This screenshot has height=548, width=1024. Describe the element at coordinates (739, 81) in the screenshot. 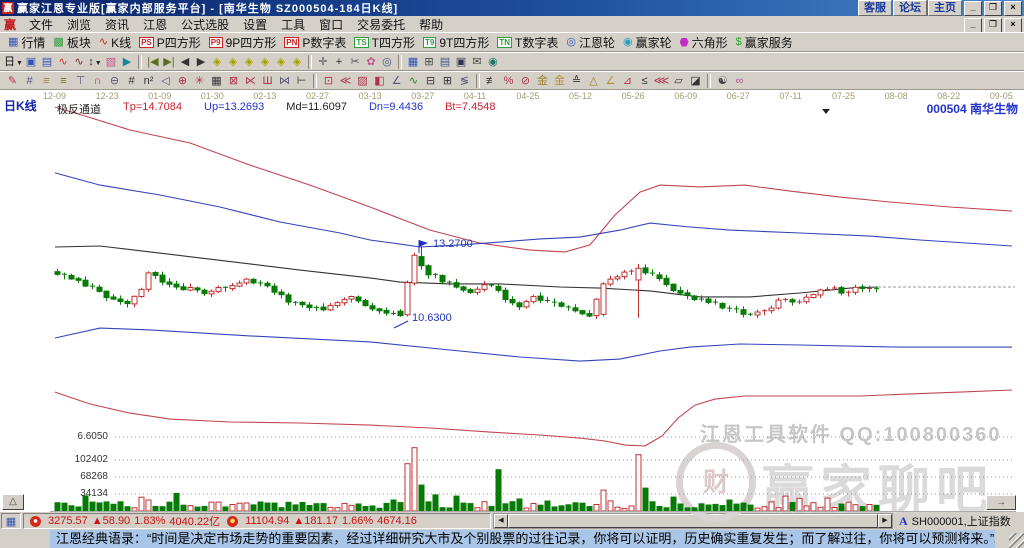

I see `infinity-tool: ∞` at that location.